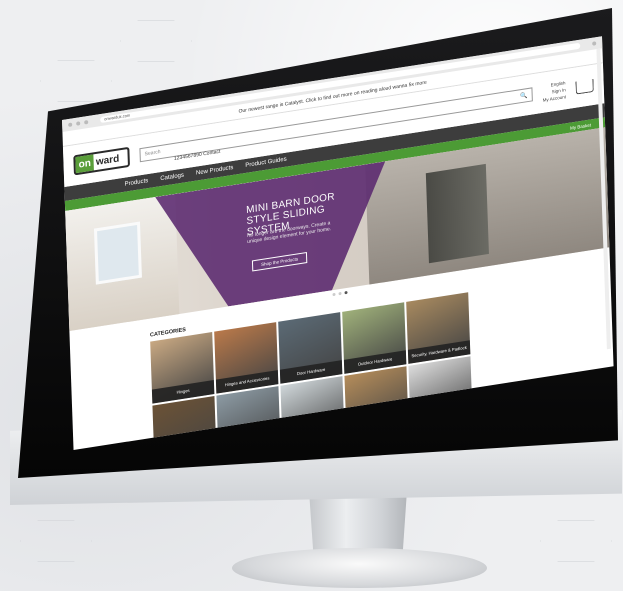  Describe the element at coordinates (172, 177) in the screenshot. I see `nav-item-catalogs: Catalogs` at that location.